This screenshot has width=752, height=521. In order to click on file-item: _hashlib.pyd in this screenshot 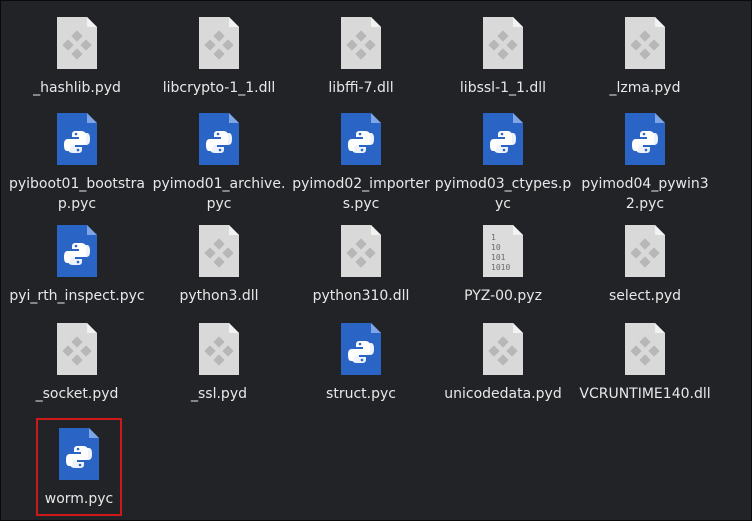, I will do `click(77, 56)`.